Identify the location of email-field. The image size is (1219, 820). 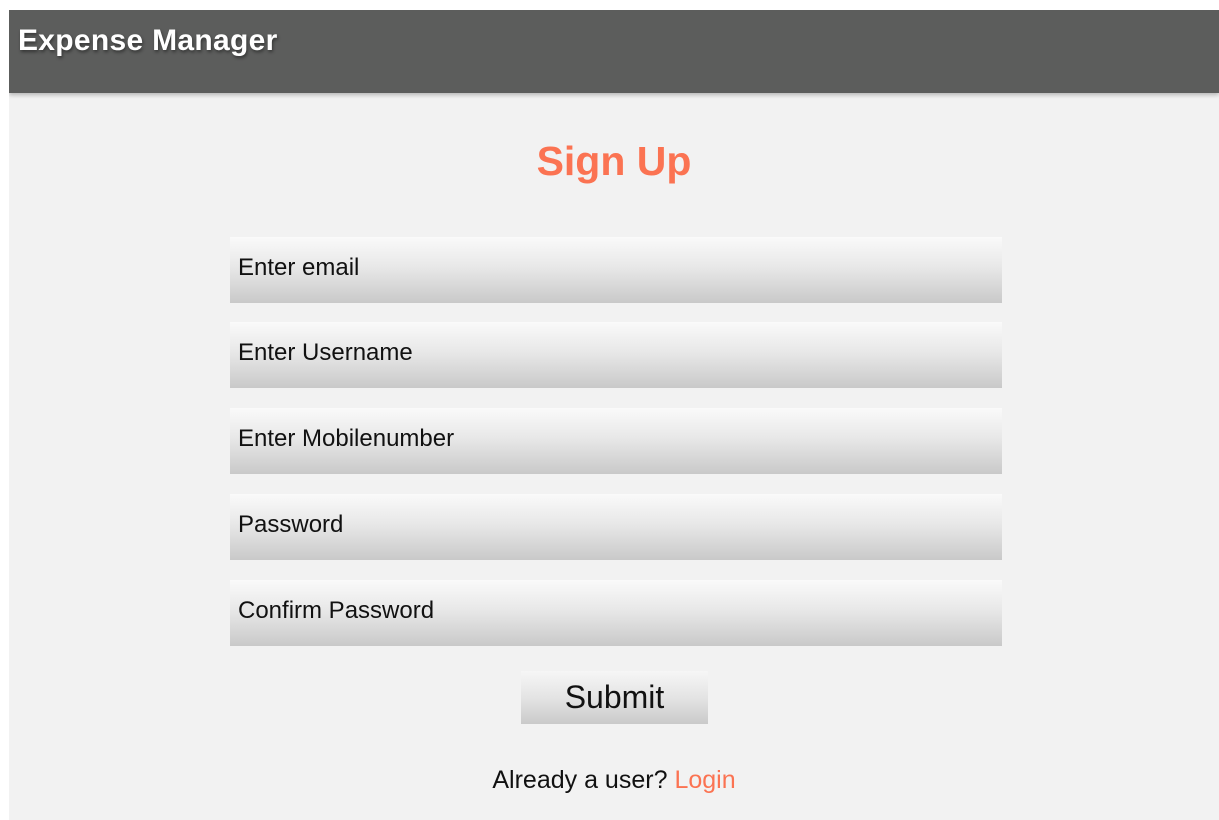
(616, 270).